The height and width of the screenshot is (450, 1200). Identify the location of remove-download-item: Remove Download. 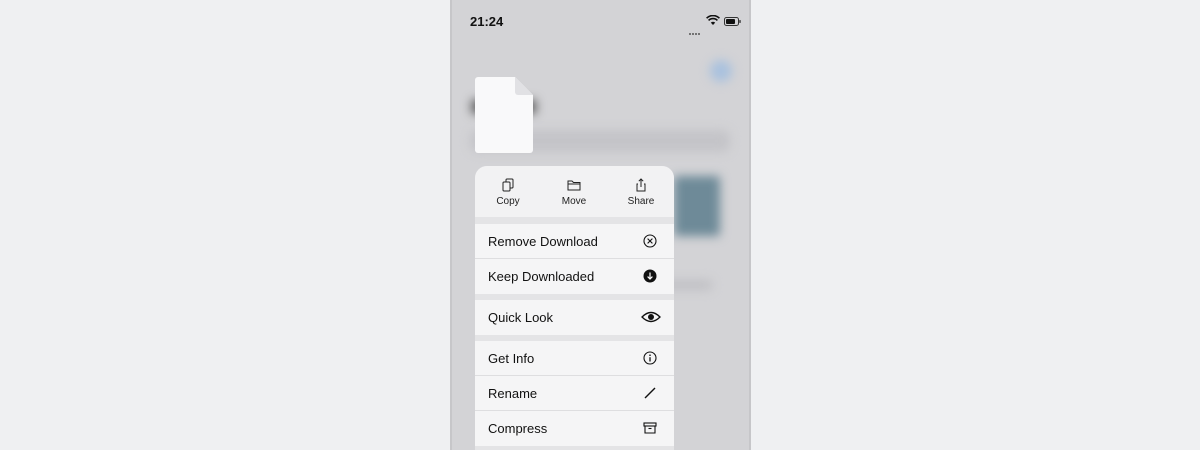
(574, 241).